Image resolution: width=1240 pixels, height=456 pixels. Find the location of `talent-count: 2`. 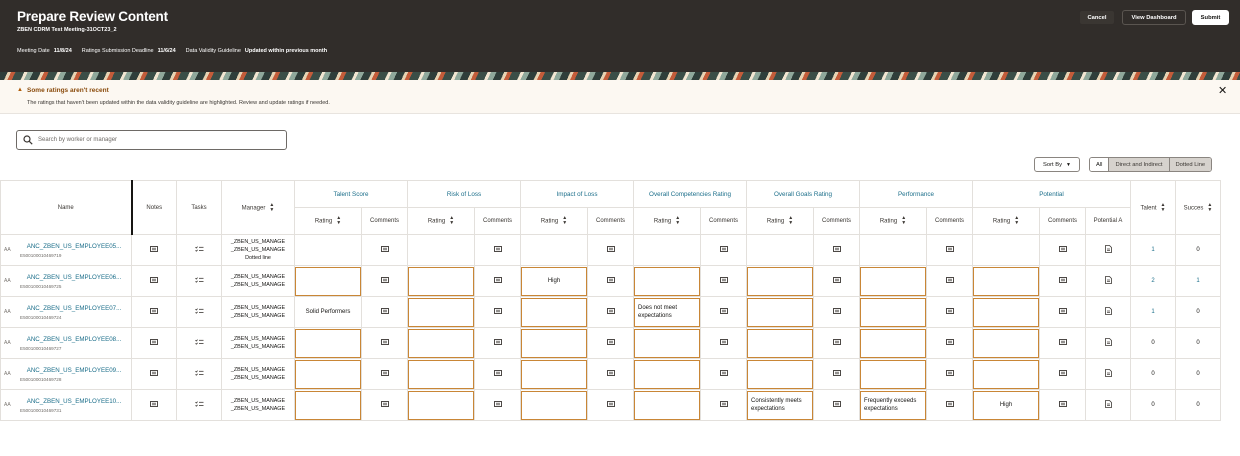

talent-count: 2 is located at coordinates (1153, 281).